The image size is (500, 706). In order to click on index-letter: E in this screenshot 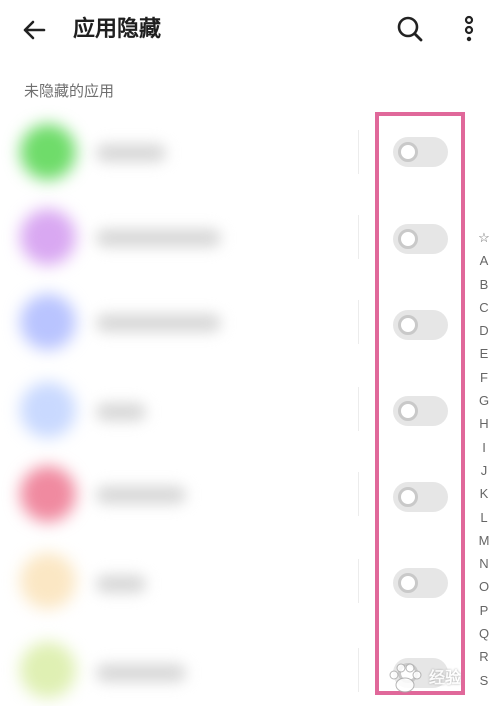, I will do `click(484, 353)`.